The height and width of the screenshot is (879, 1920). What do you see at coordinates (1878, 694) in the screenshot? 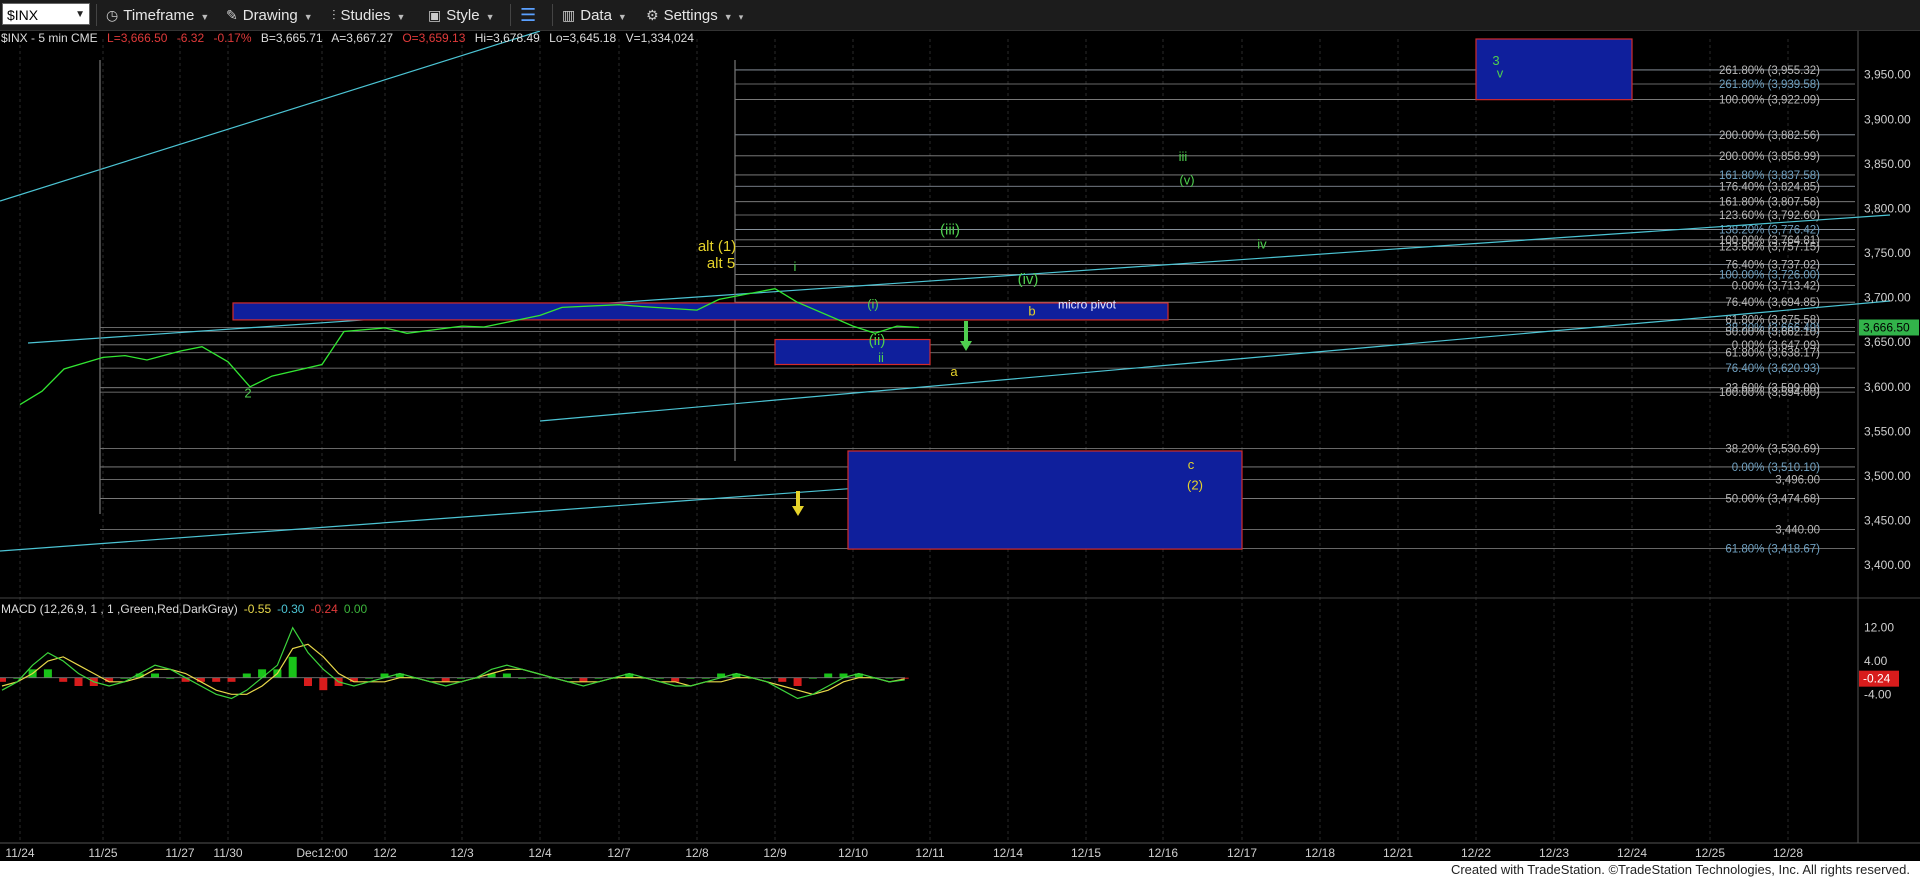
I see `macd-tick: -4.00` at bounding box center [1878, 694].